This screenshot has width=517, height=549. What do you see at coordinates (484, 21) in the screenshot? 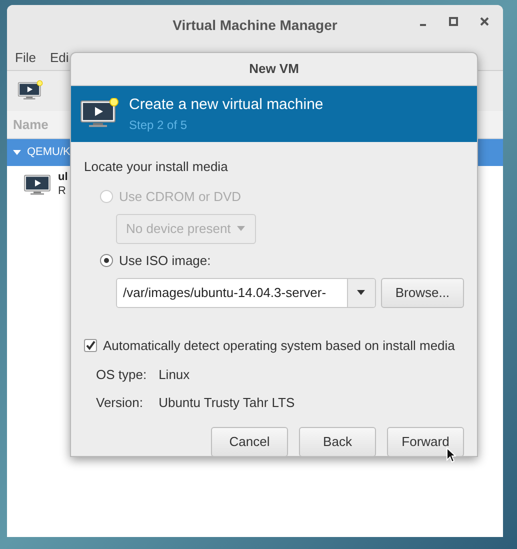
I see `close-icon` at bounding box center [484, 21].